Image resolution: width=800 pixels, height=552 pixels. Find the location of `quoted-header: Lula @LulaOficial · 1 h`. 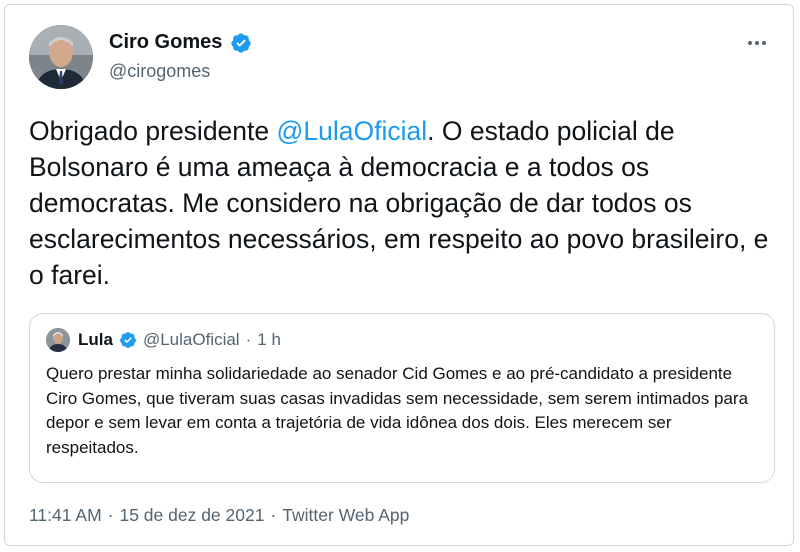

quoted-header: Lula @LulaOficial · 1 h is located at coordinates (179, 340).